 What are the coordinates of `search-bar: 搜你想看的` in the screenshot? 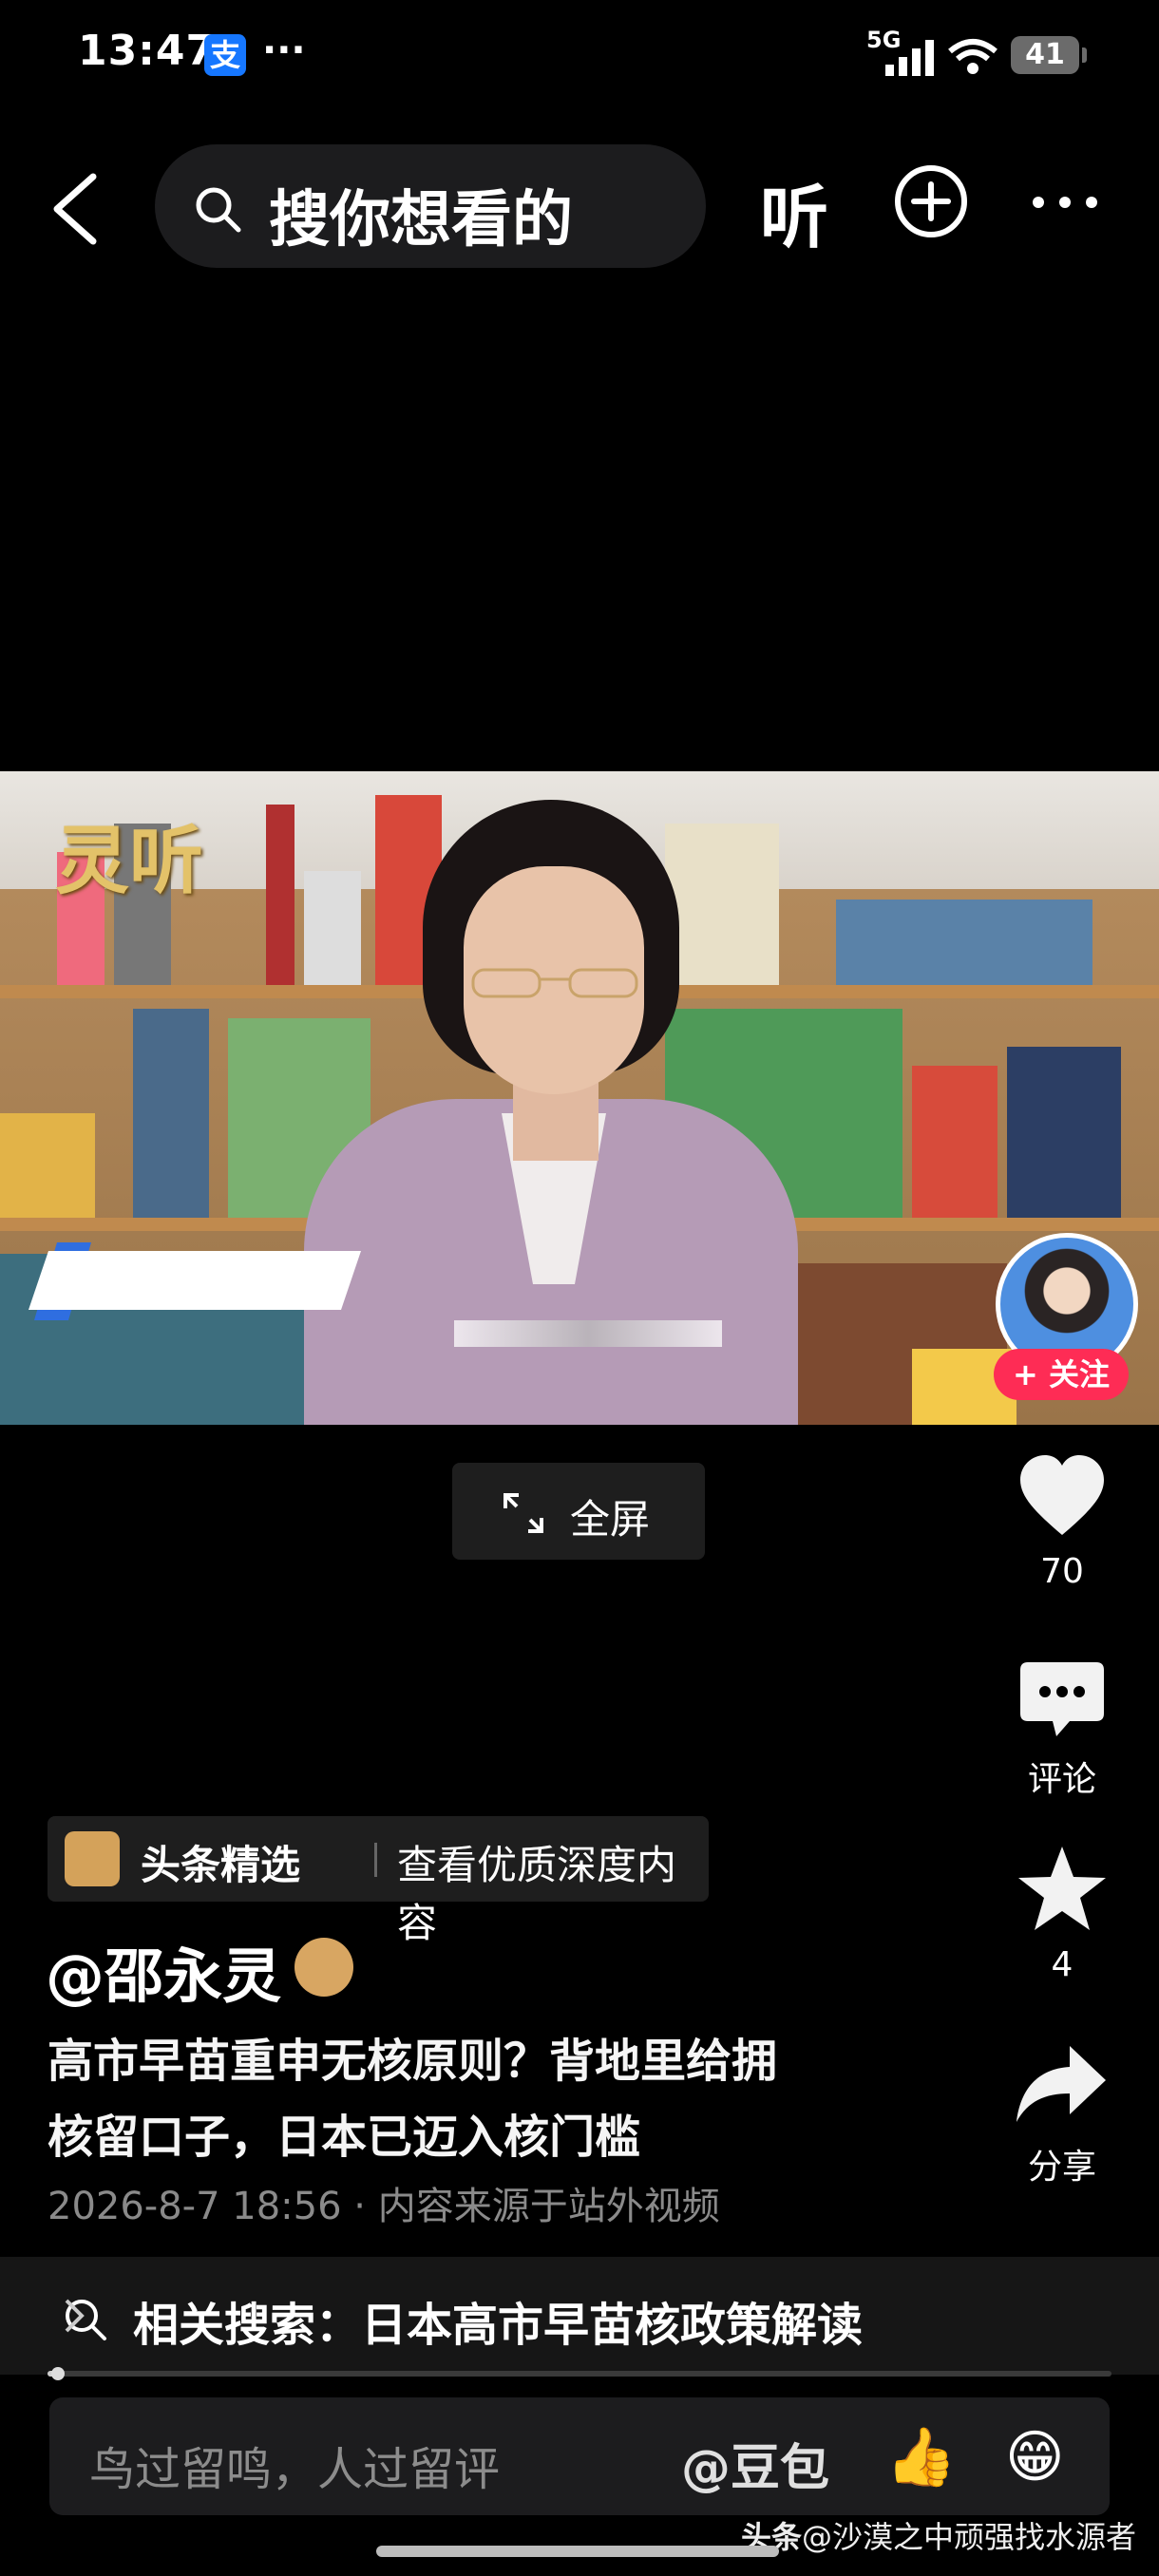 It's located at (430, 206).